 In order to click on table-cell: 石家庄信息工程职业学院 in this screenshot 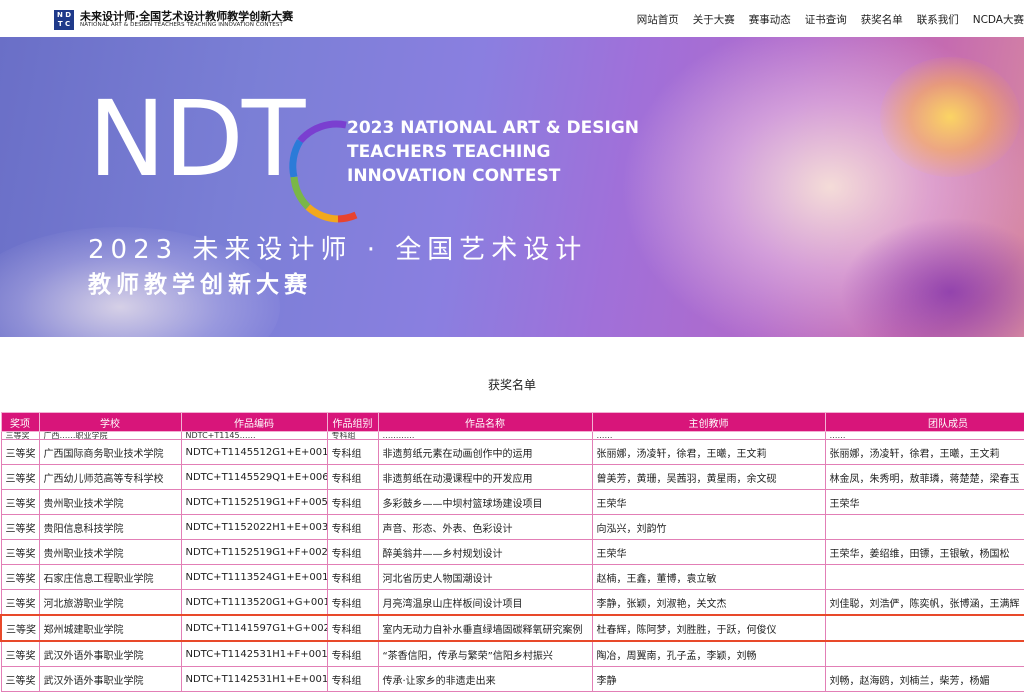, I will do `click(110, 577)`.